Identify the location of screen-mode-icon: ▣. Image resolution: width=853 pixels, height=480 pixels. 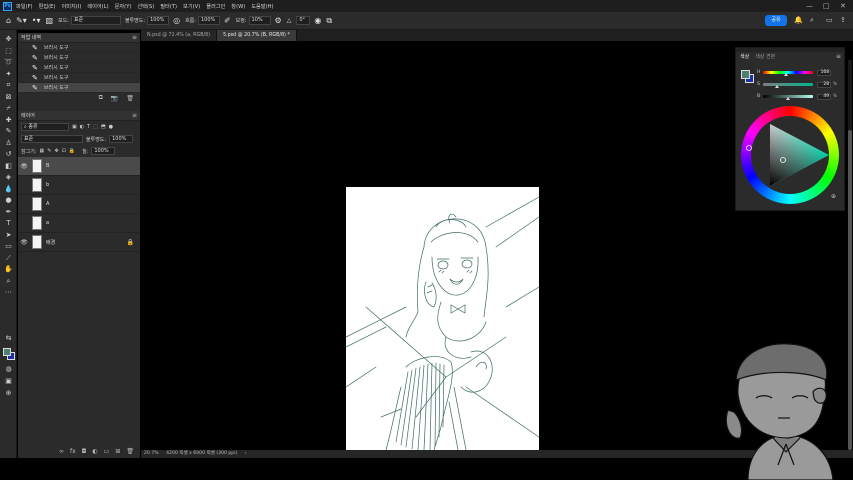
(8, 382).